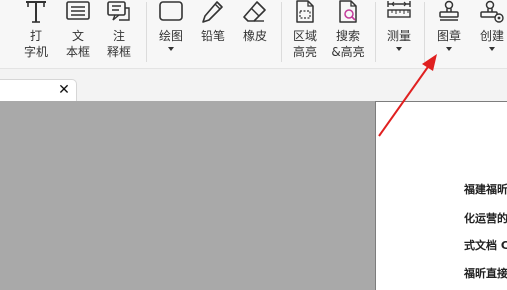 This screenshot has height=290, width=507. I want to click on search-highlight-label-1: 搜索, so click(347, 36).